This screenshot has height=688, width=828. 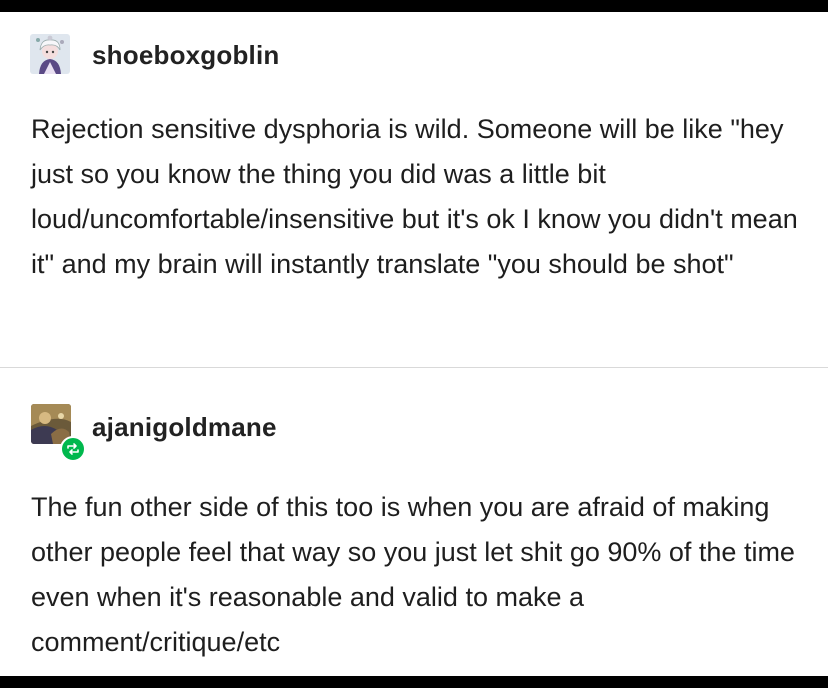 I want to click on post-username: ajanigoldmane, so click(x=184, y=427).